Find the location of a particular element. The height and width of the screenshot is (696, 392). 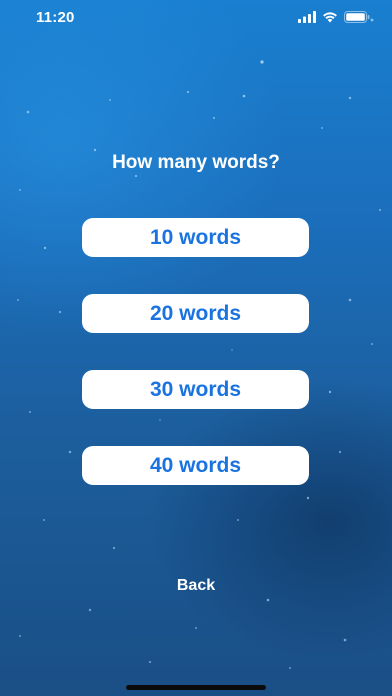

ten-words-button: 10 words is located at coordinates (195, 237).